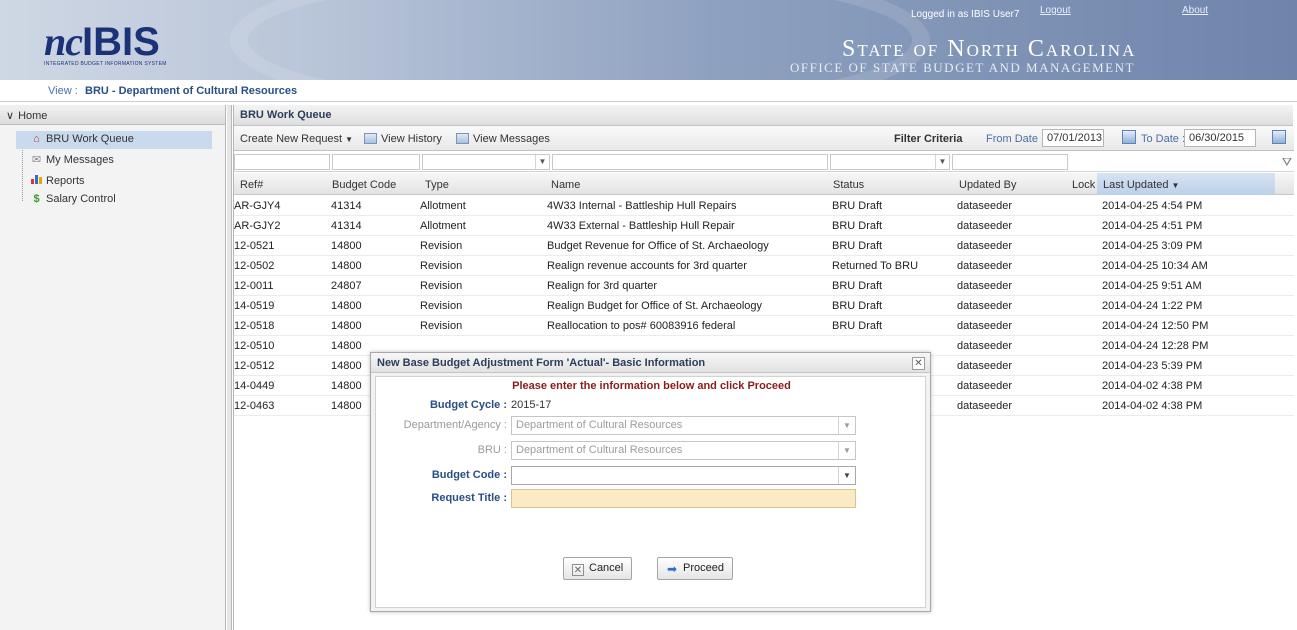 This screenshot has width=1297, height=630. Describe the element at coordinates (890, 162) in the screenshot. I see `status-filter: ▼` at that location.